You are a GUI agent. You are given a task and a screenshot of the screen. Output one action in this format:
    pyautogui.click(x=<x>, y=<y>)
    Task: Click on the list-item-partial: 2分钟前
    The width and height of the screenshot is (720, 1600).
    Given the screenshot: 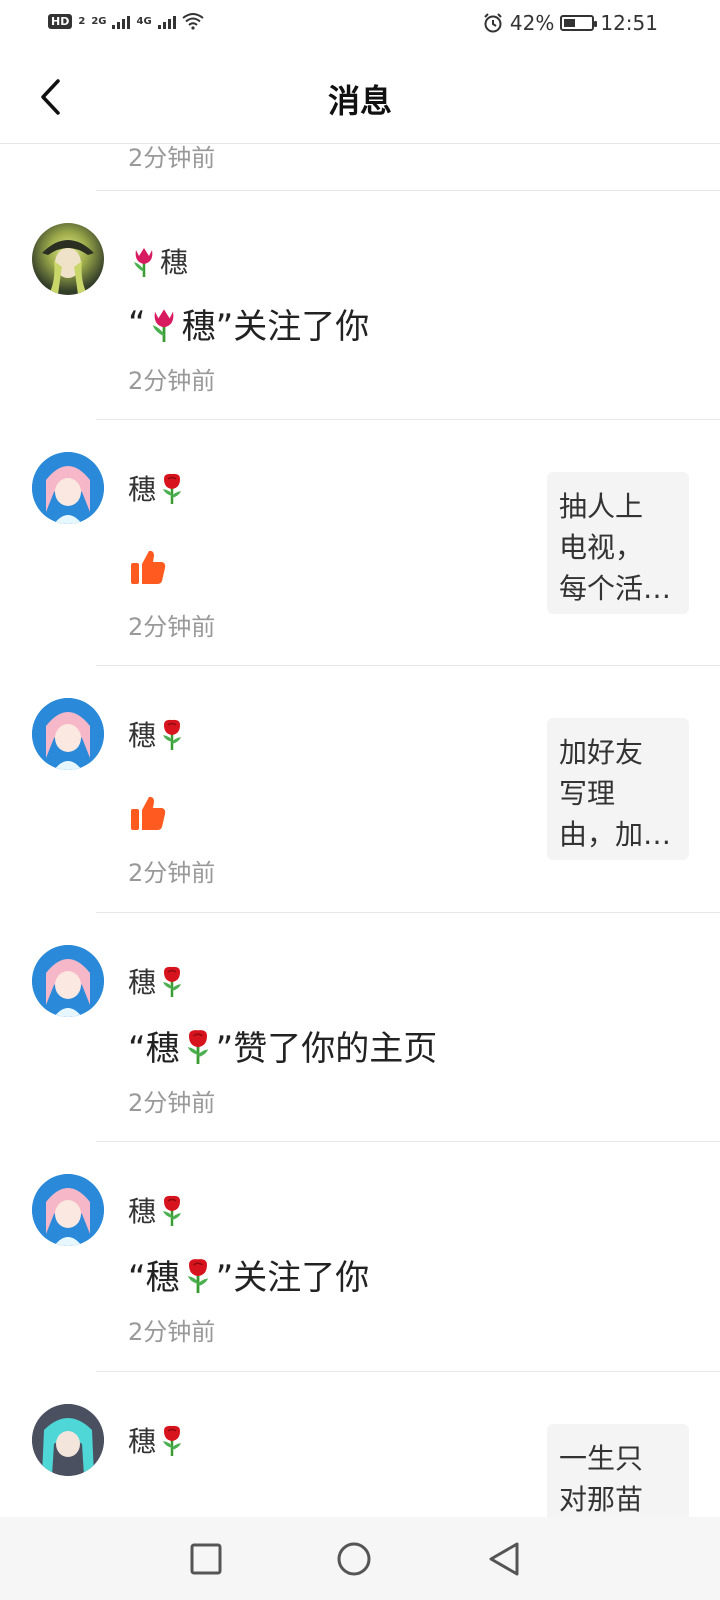 What is the action you would take?
    pyautogui.click(x=408, y=168)
    